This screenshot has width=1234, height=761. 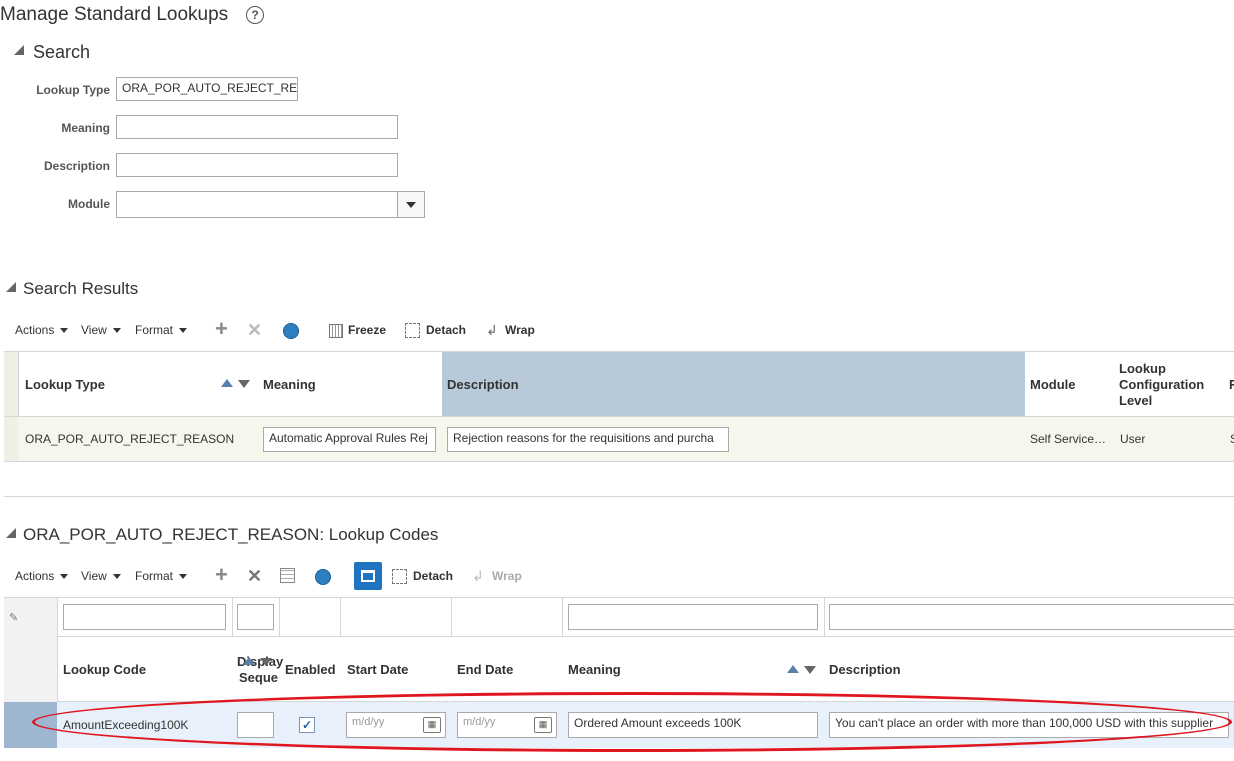 What do you see at coordinates (130, 439) in the screenshot?
I see `row-lookup-type: ORA_POR_AUTO_REJECT_REASON` at bounding box center [130, 439].